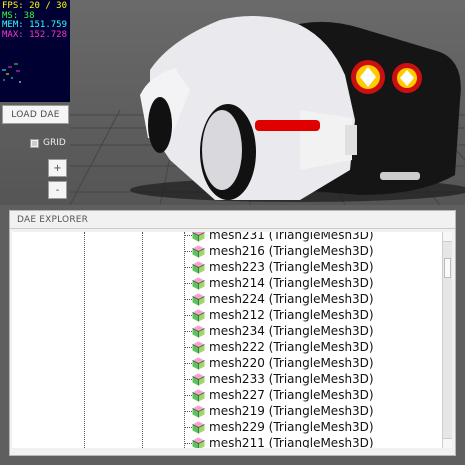 The image size is (465, 465). Describe the element at coordinates (232, 220) in the screenshot. I see `panel-title: DAE EXPLORER` at that location.